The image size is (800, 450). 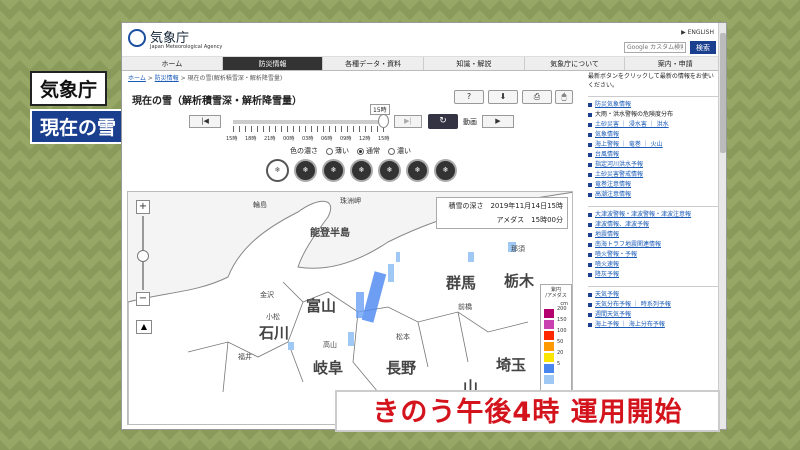 I want to click on sidebar-link-item: 降灰予報, so click(x=653, y=275).